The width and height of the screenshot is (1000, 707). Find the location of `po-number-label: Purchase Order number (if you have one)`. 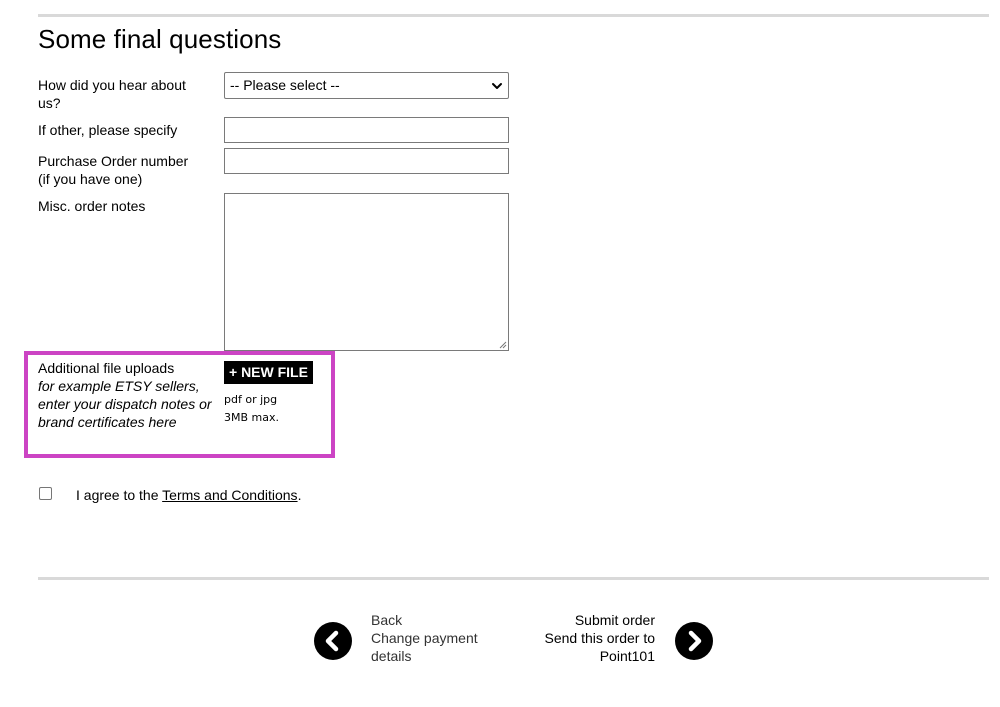

po-number-label: Purchase Order number (if you have one) is located at coordinates (123, 170).